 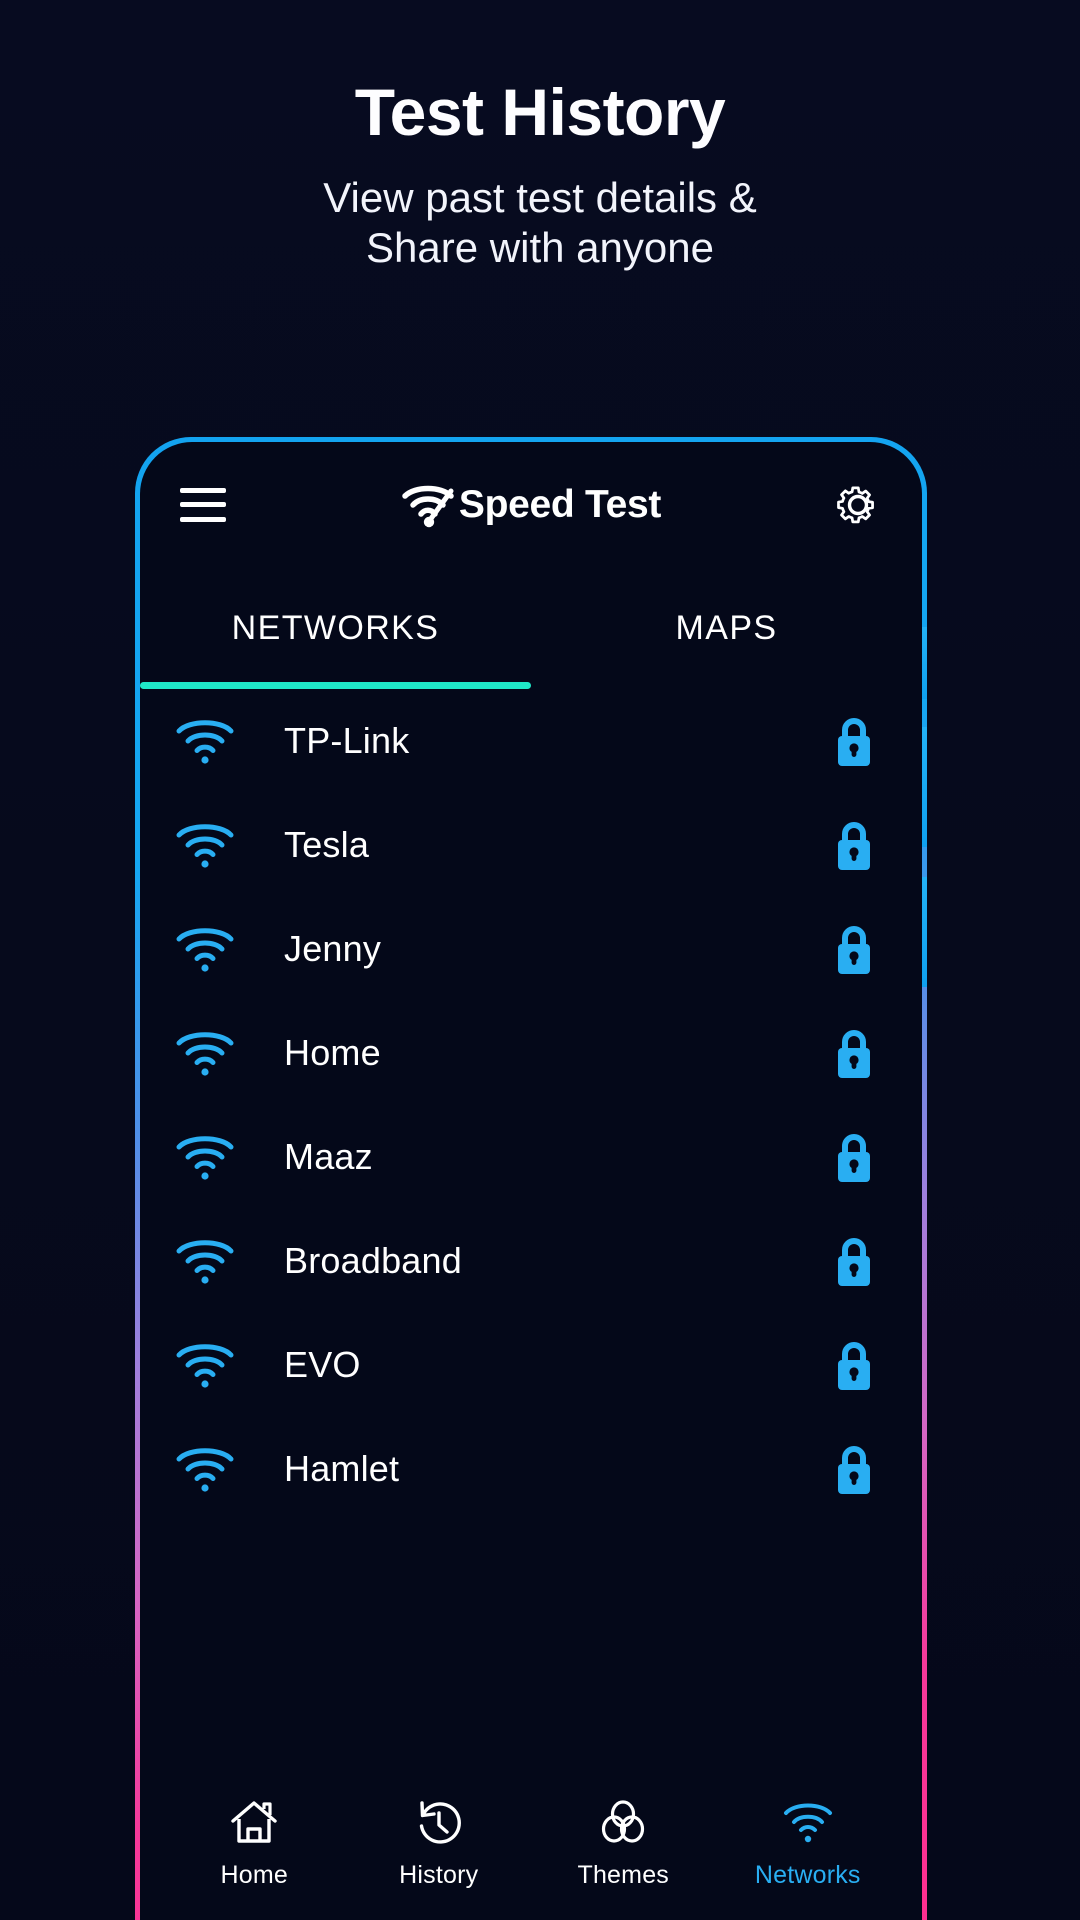 I want to click on network-list-item: TP-Link, so click(x=531, y=741).